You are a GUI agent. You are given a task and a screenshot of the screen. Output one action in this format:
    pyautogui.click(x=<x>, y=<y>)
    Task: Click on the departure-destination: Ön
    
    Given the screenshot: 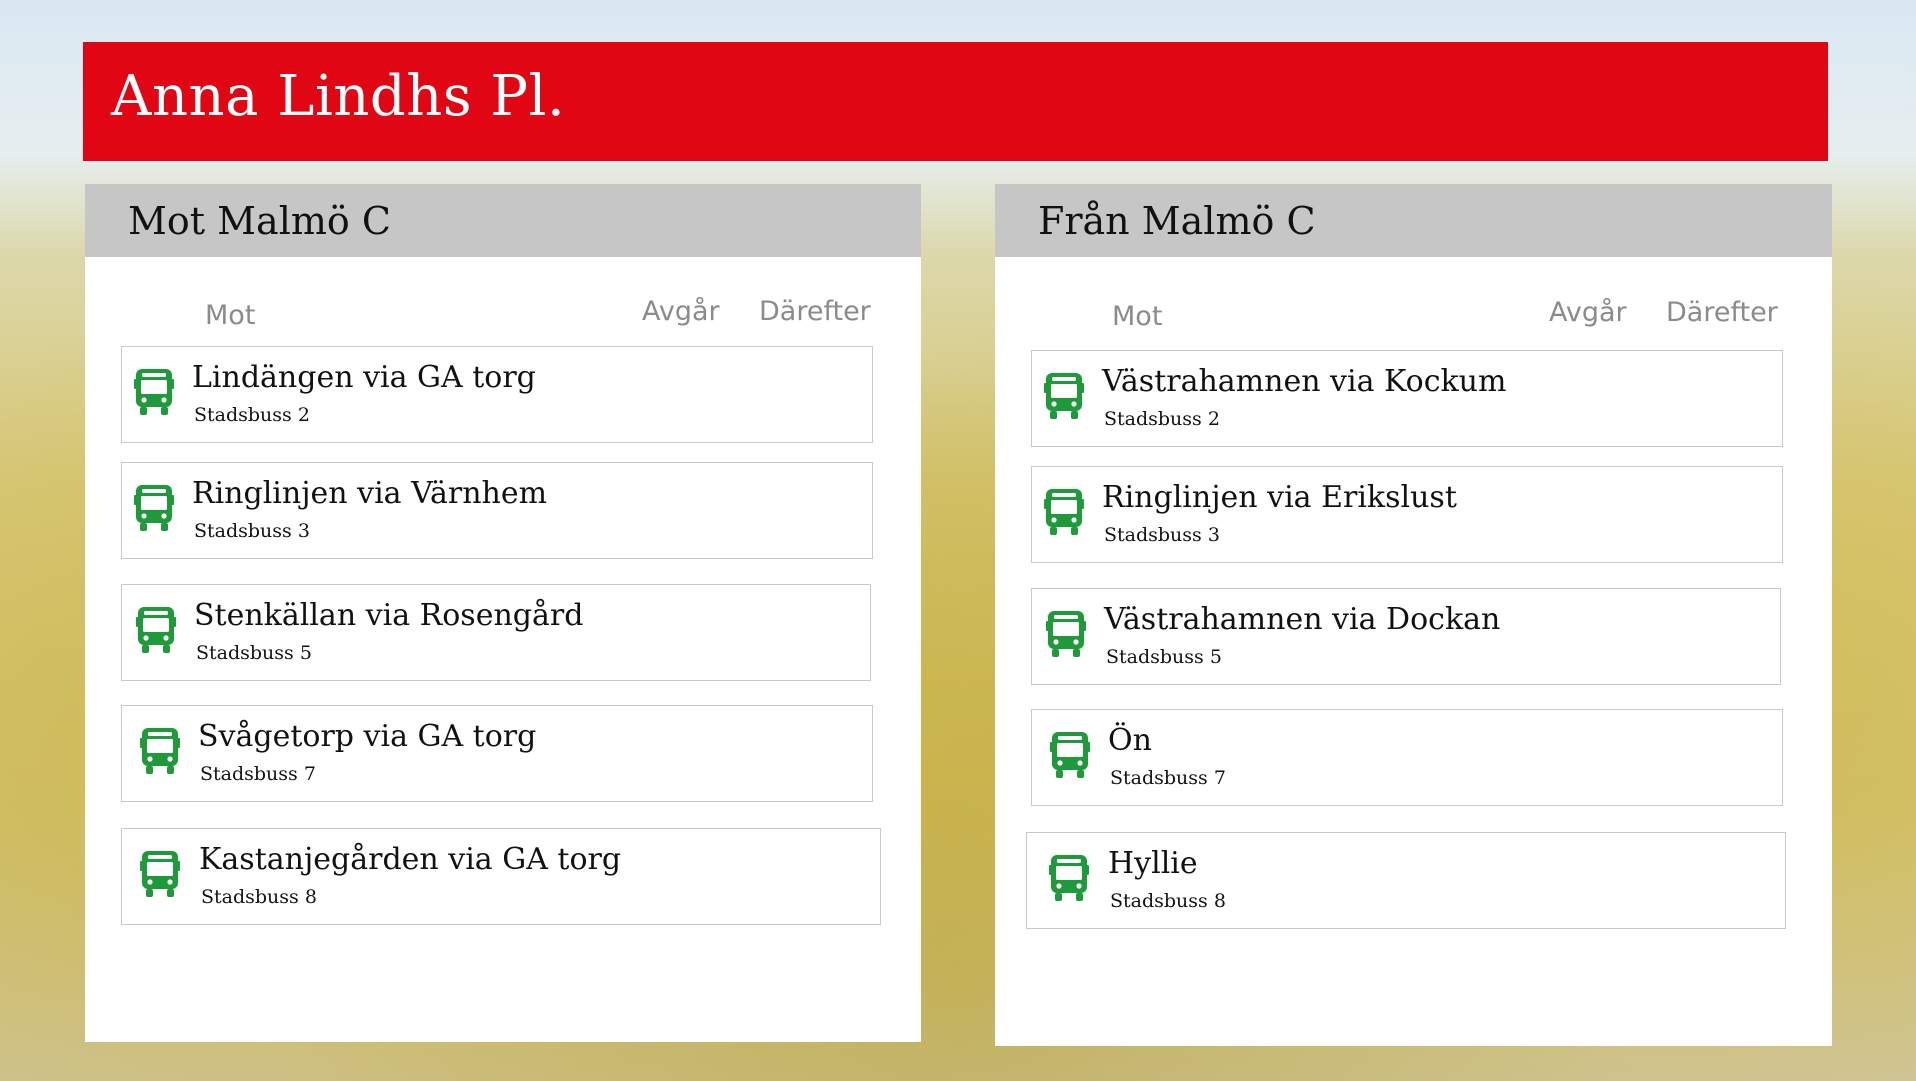 What is the action you would take?
    pyautogui.click(x=1130, y=740)
    